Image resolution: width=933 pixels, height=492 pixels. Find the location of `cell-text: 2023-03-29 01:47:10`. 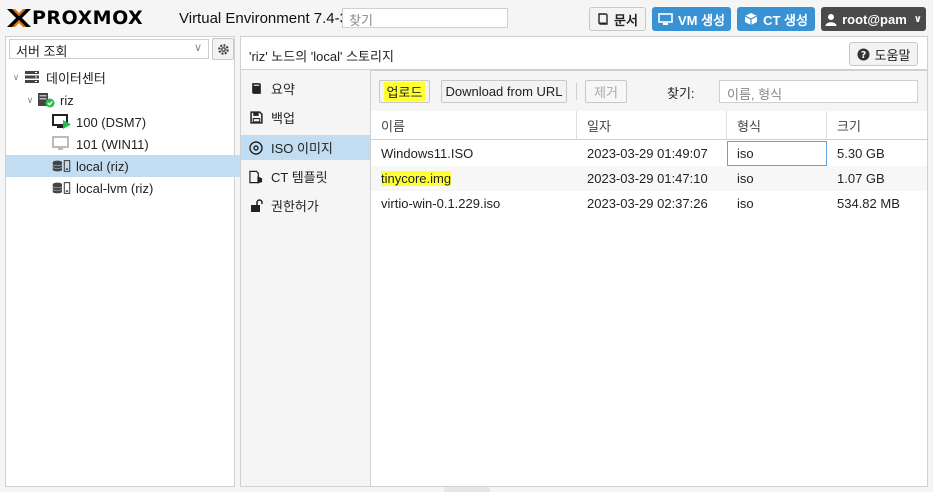

cell-text: 2023-03-29 01:47:10 is located at coordinates (647, 178).